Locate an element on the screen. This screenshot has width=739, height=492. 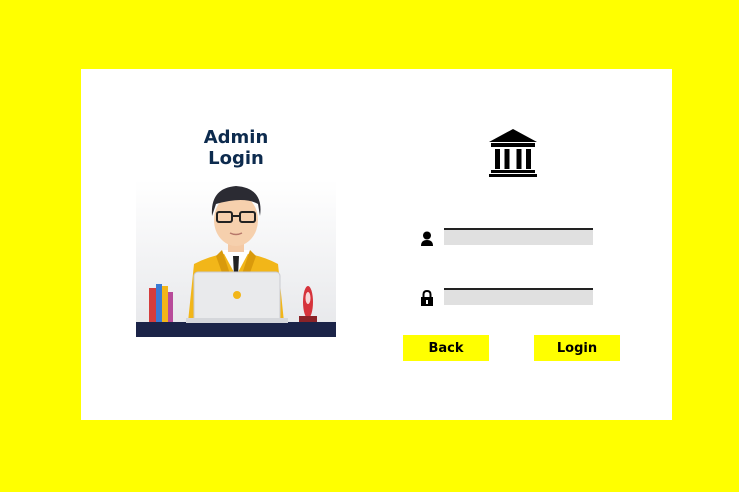
password-input is located at coordinates (518, 296).